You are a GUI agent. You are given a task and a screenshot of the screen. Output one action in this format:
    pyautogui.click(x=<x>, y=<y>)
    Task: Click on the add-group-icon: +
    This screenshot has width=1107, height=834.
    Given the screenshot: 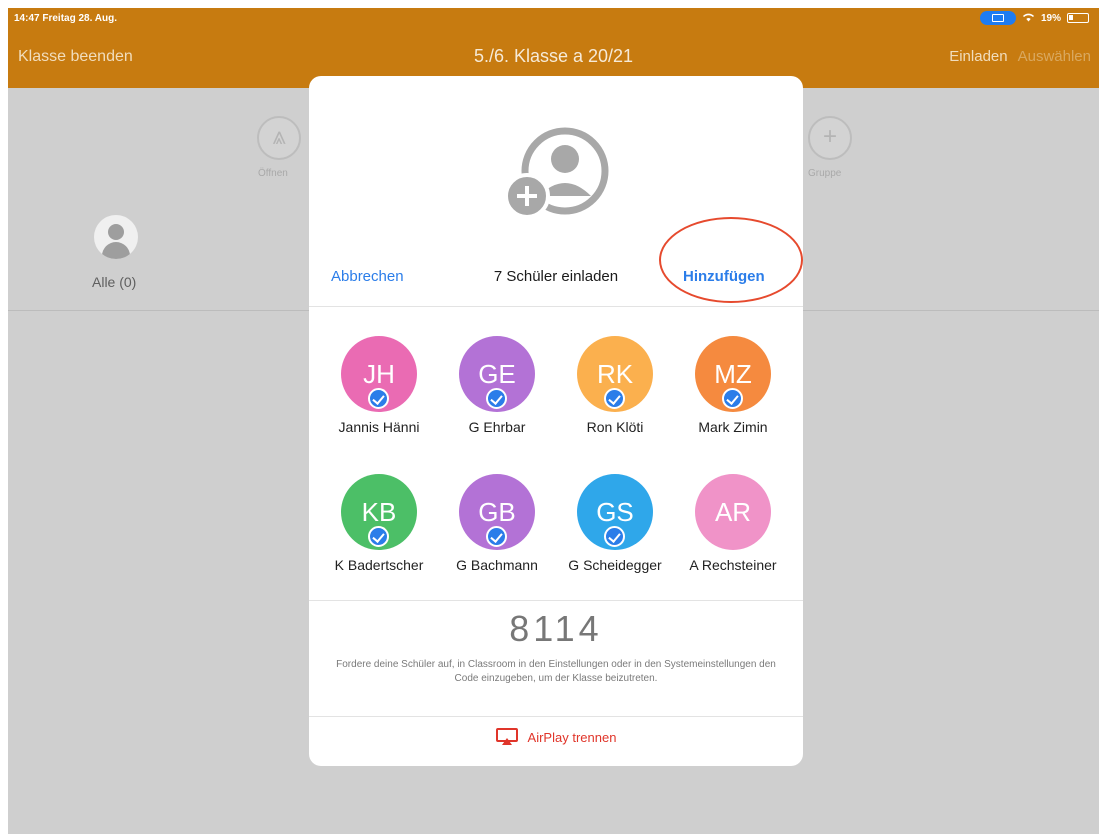 What is the action you would take?
    pyautogui.click(x=830, y=138)
    